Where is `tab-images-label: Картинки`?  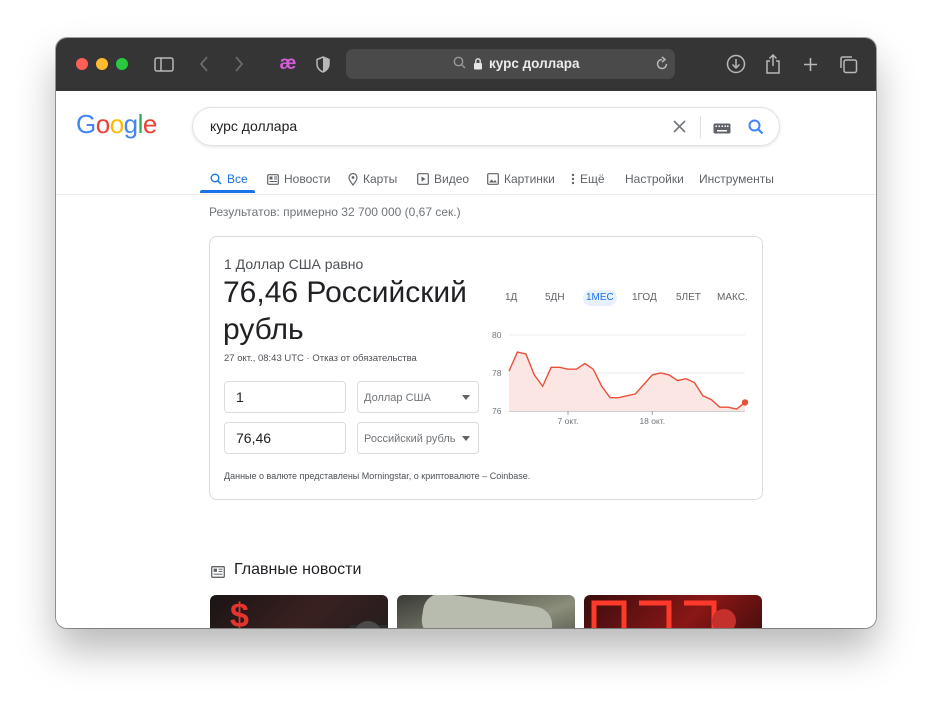 tab-images-label: Картинки is located at coordinates (529, 179).